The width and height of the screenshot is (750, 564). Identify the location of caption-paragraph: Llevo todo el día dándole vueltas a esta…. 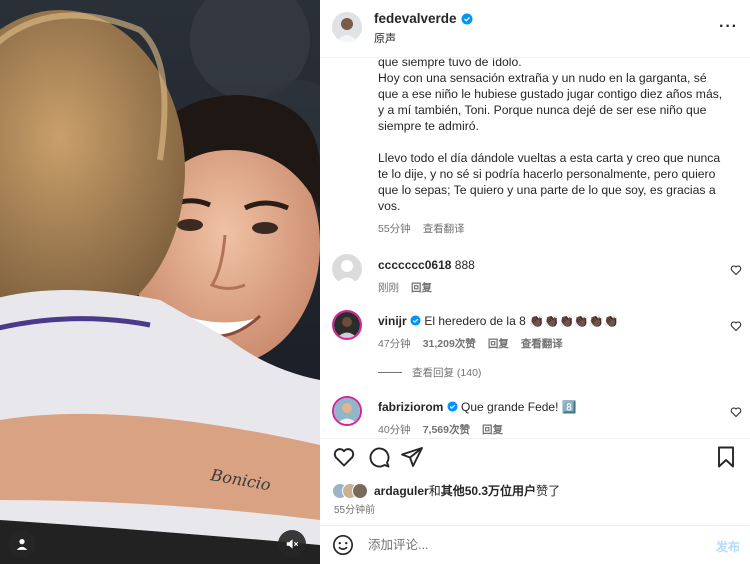
(549, 182).